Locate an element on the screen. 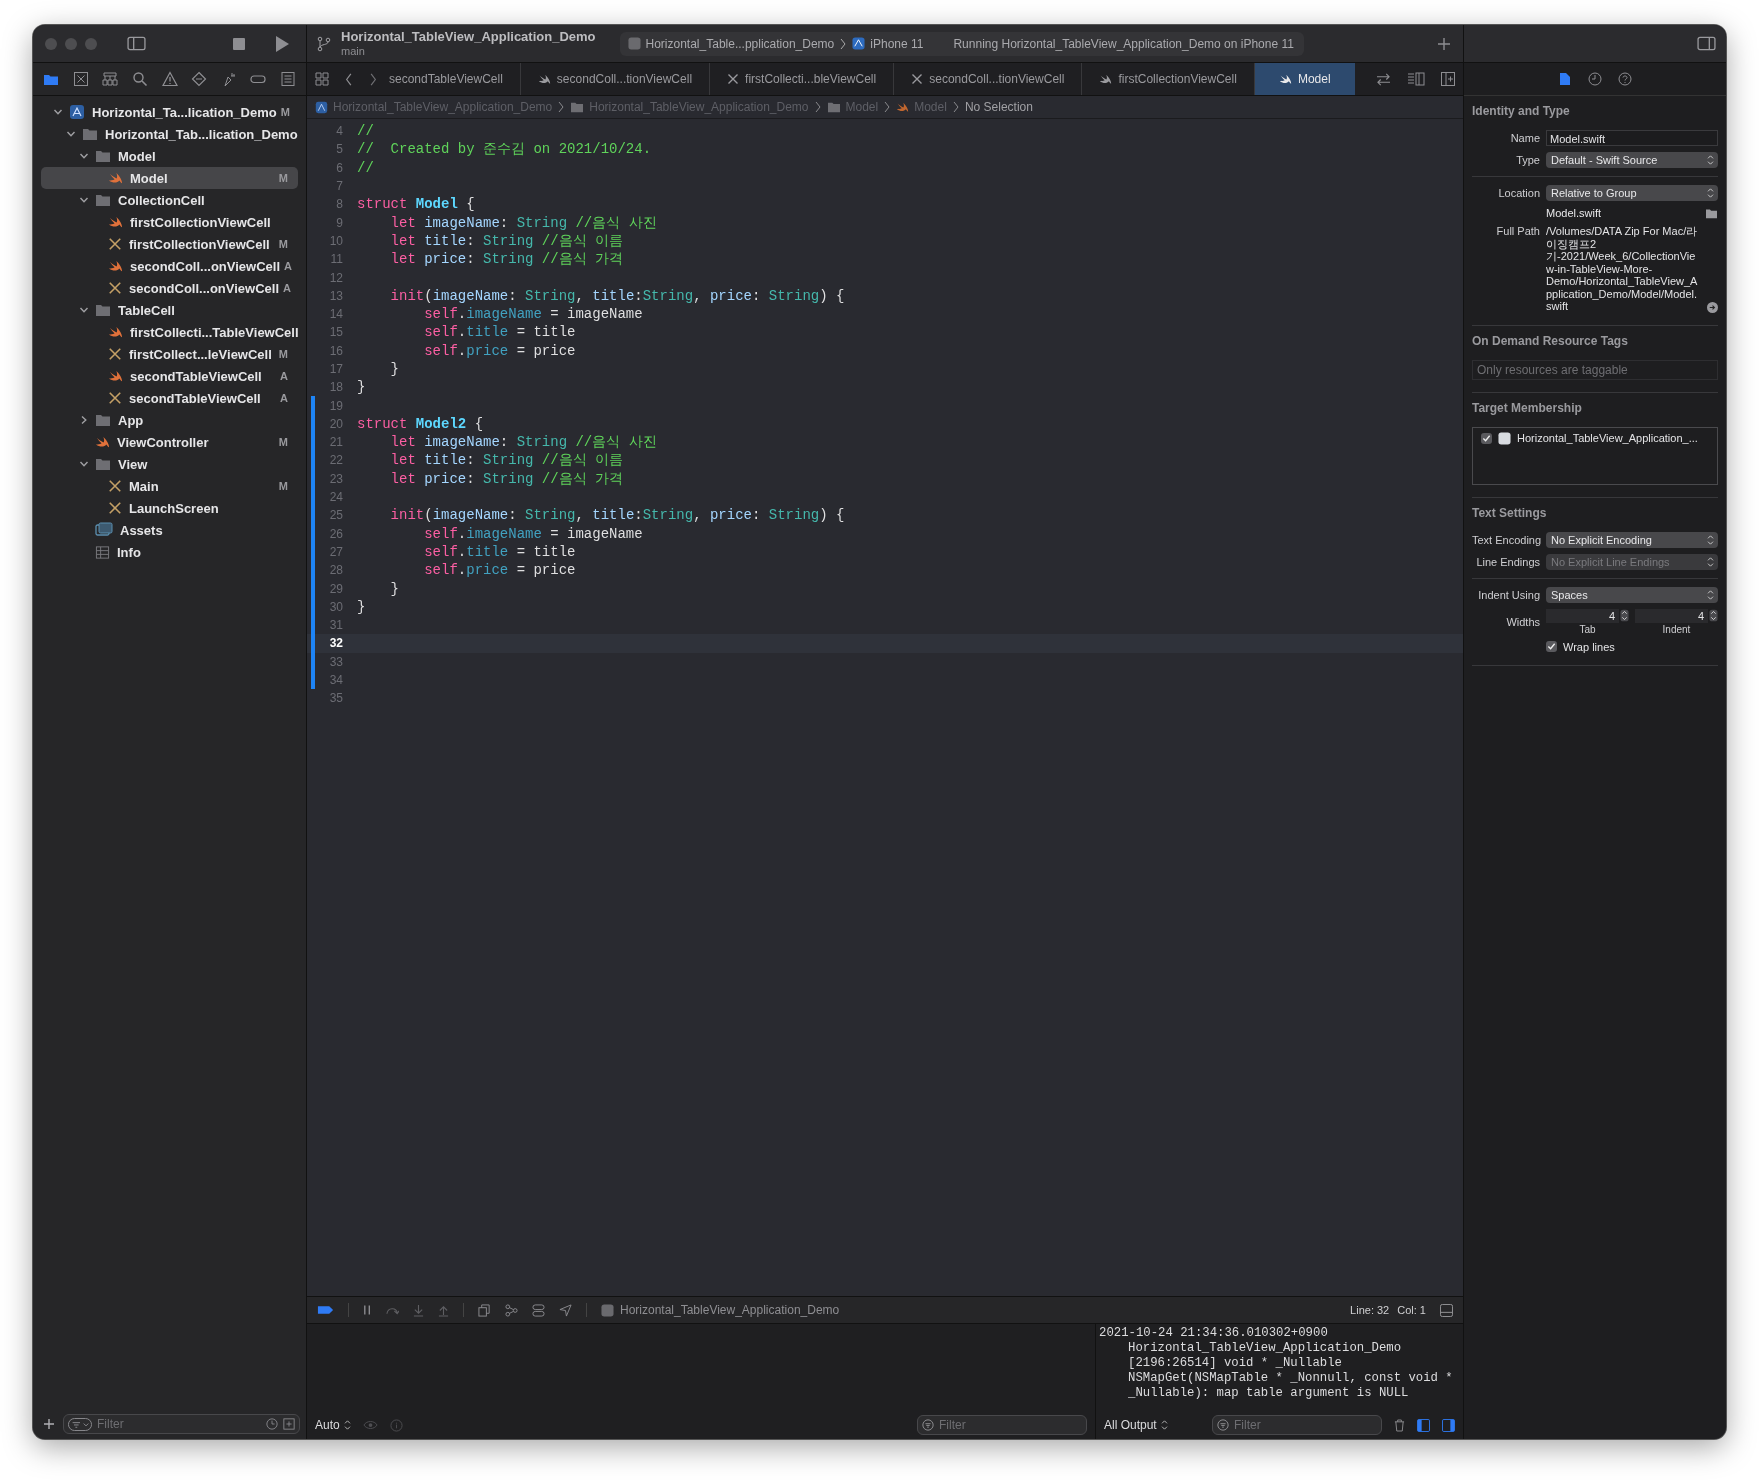  arrow-circle-icon is located at coordinates (1712, 307).